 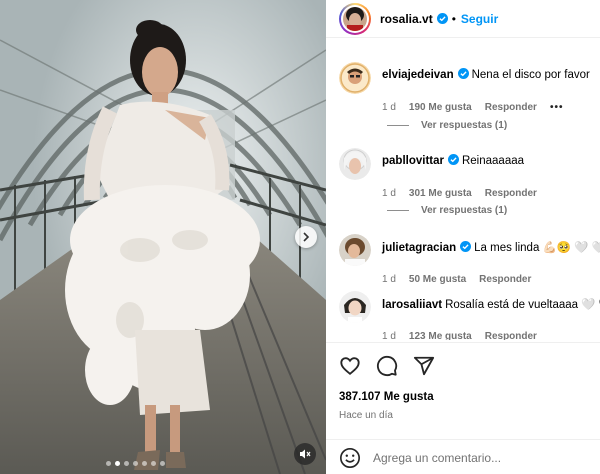 I want to click on action-icons-row, so click(x=387, y=366).